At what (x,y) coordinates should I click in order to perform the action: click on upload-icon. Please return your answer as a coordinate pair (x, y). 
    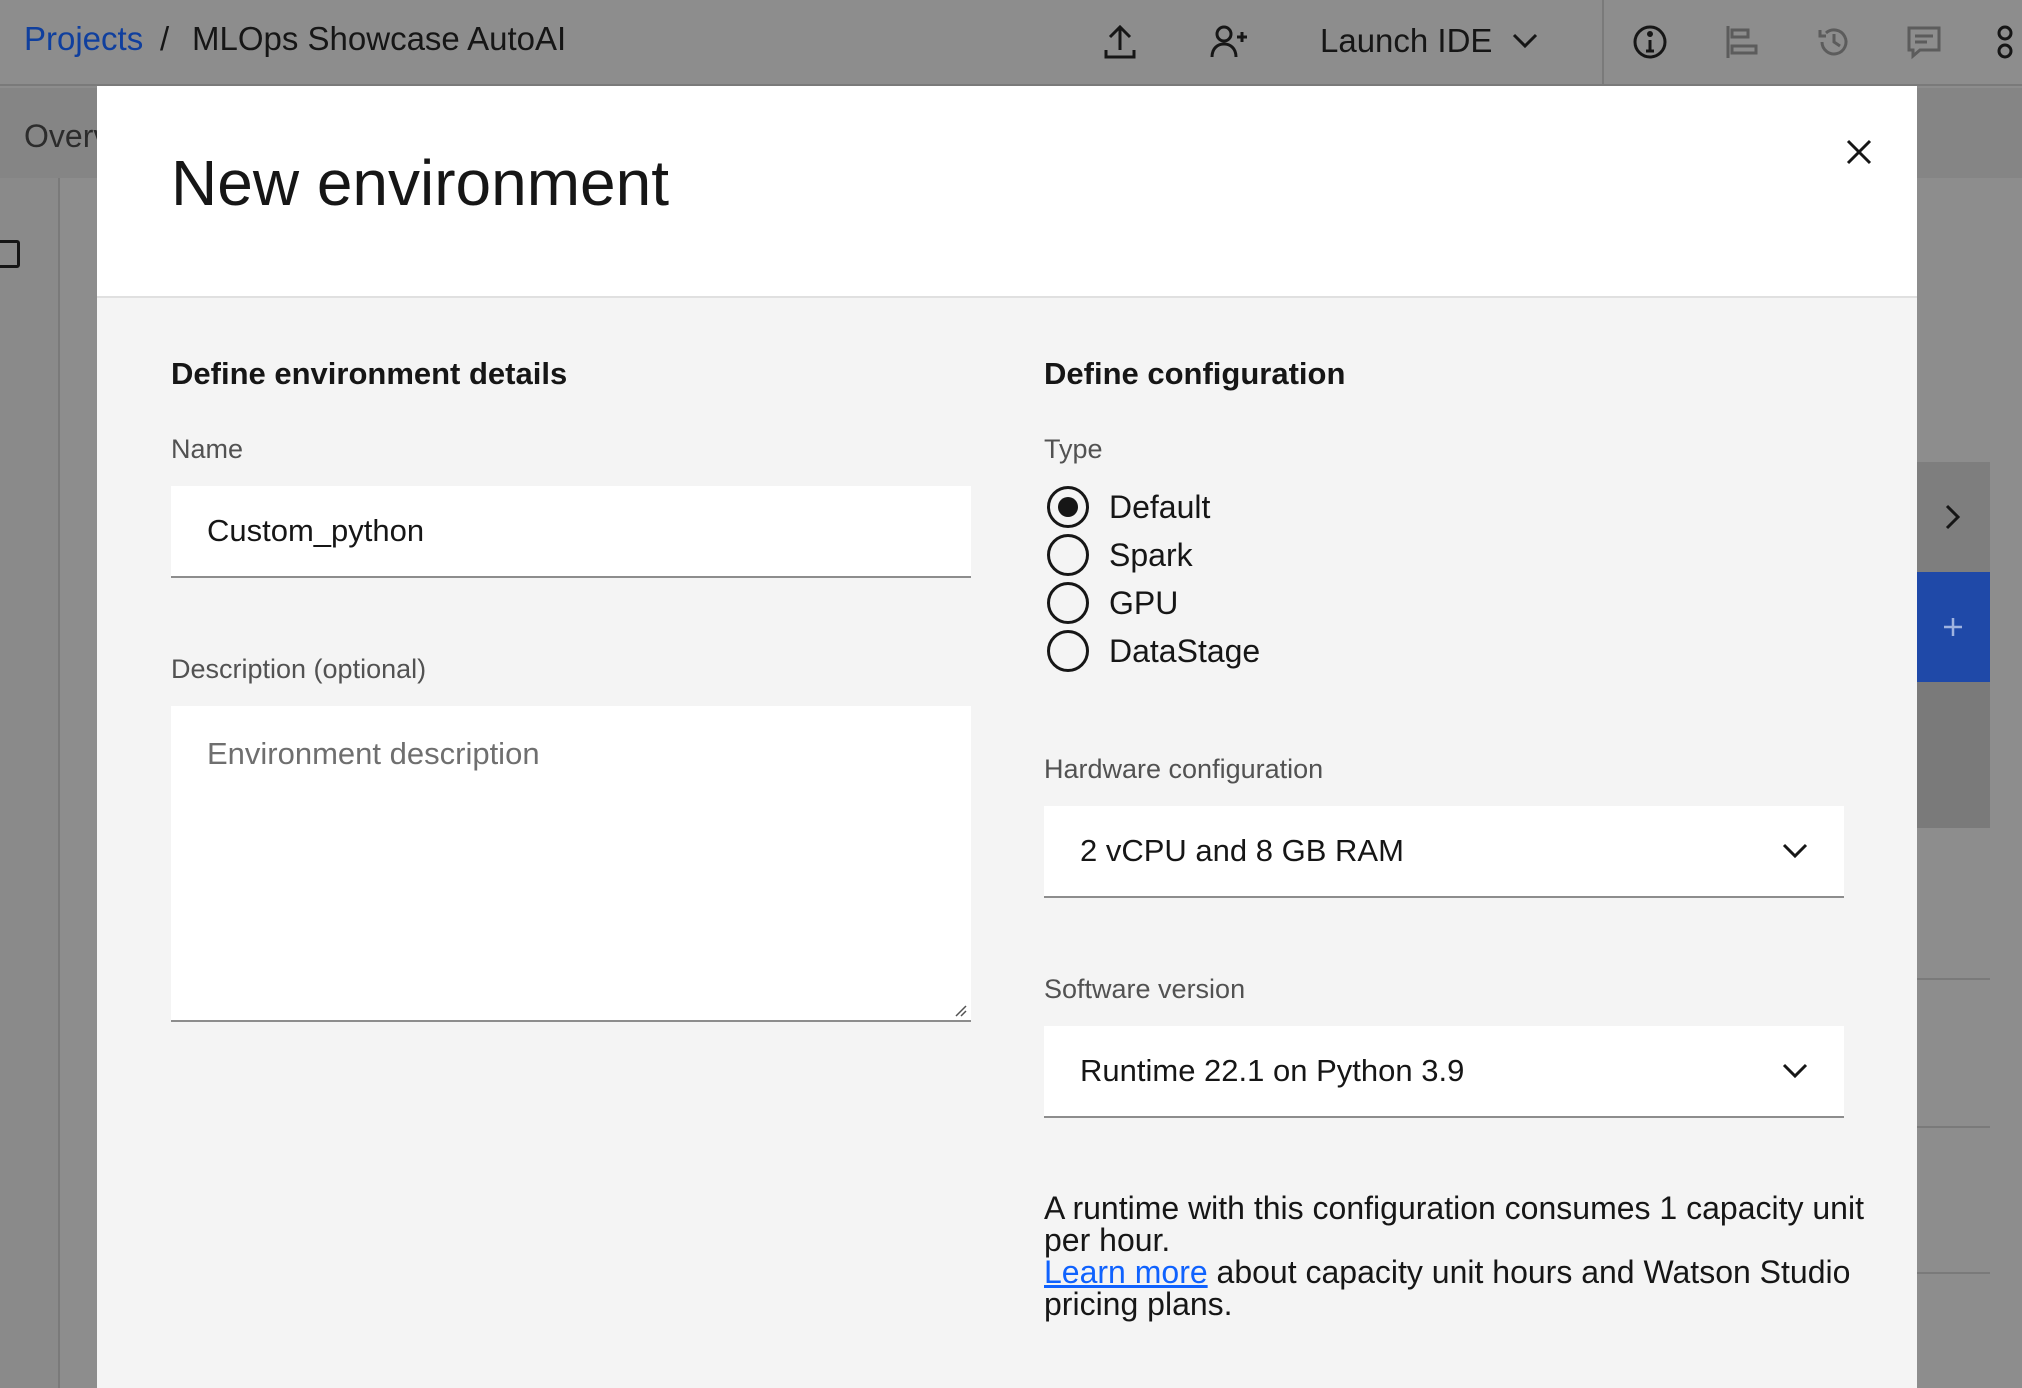
    Looking at the image, I should click on (1120, 42).